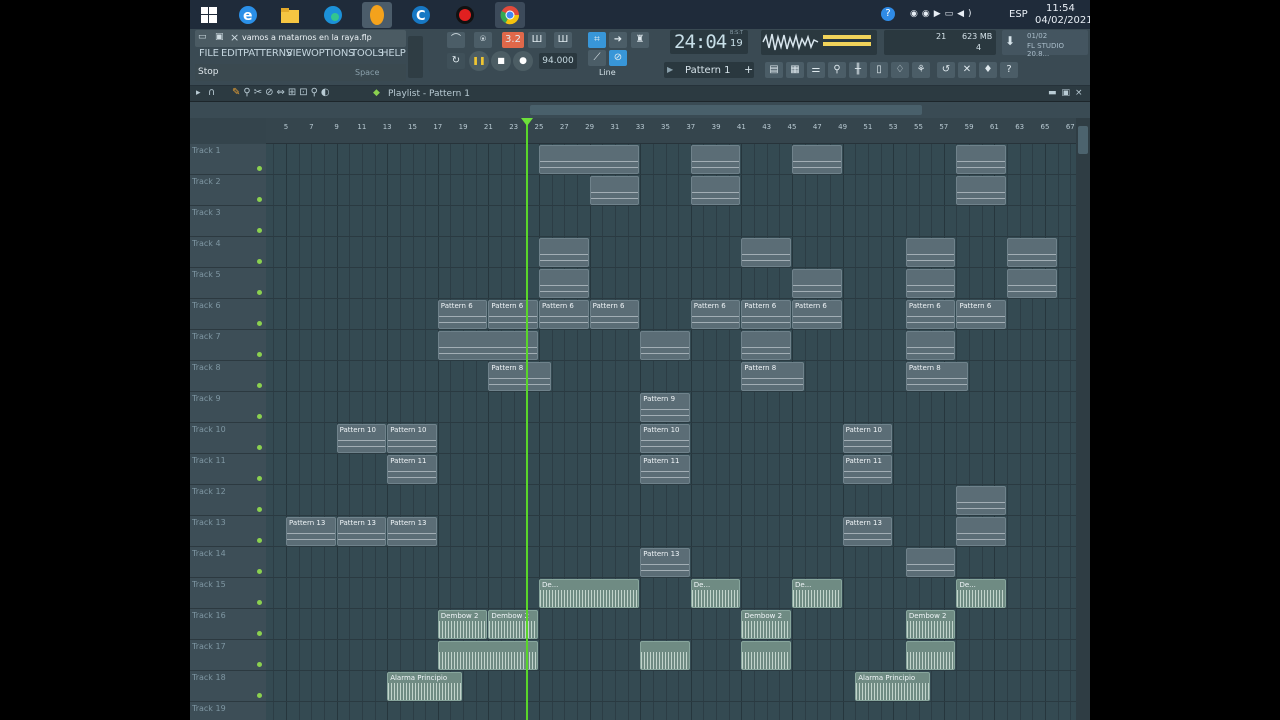 The width and height of the screenshot is (1280, 720). Describe the element at coordinates (774, 70) in the screenshot. I see `playlist-icon: ▤` at that location.